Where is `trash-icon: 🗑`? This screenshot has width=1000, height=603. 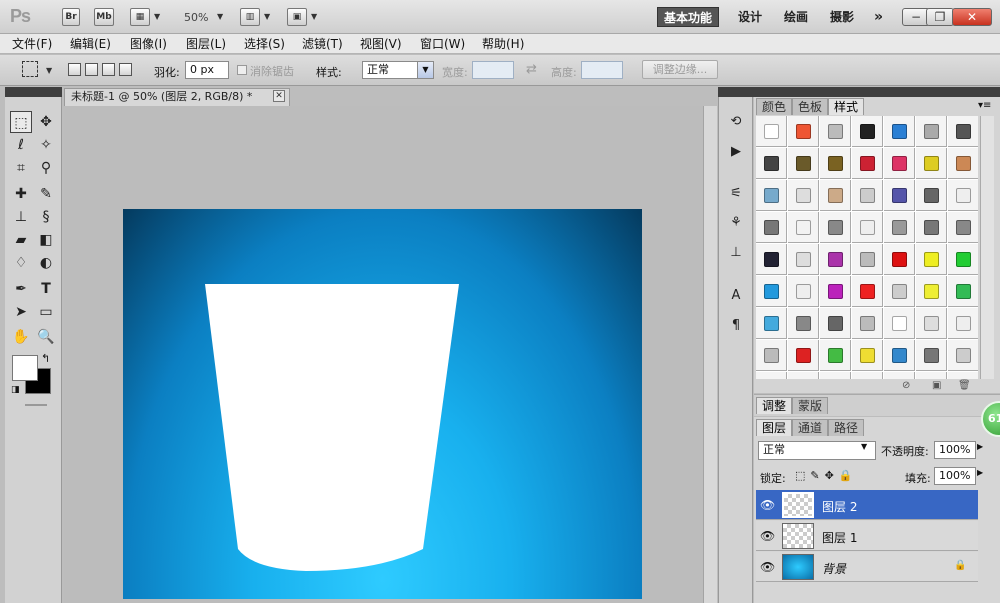 trash-icon: 🗑 is located at coordinates (964, 385).